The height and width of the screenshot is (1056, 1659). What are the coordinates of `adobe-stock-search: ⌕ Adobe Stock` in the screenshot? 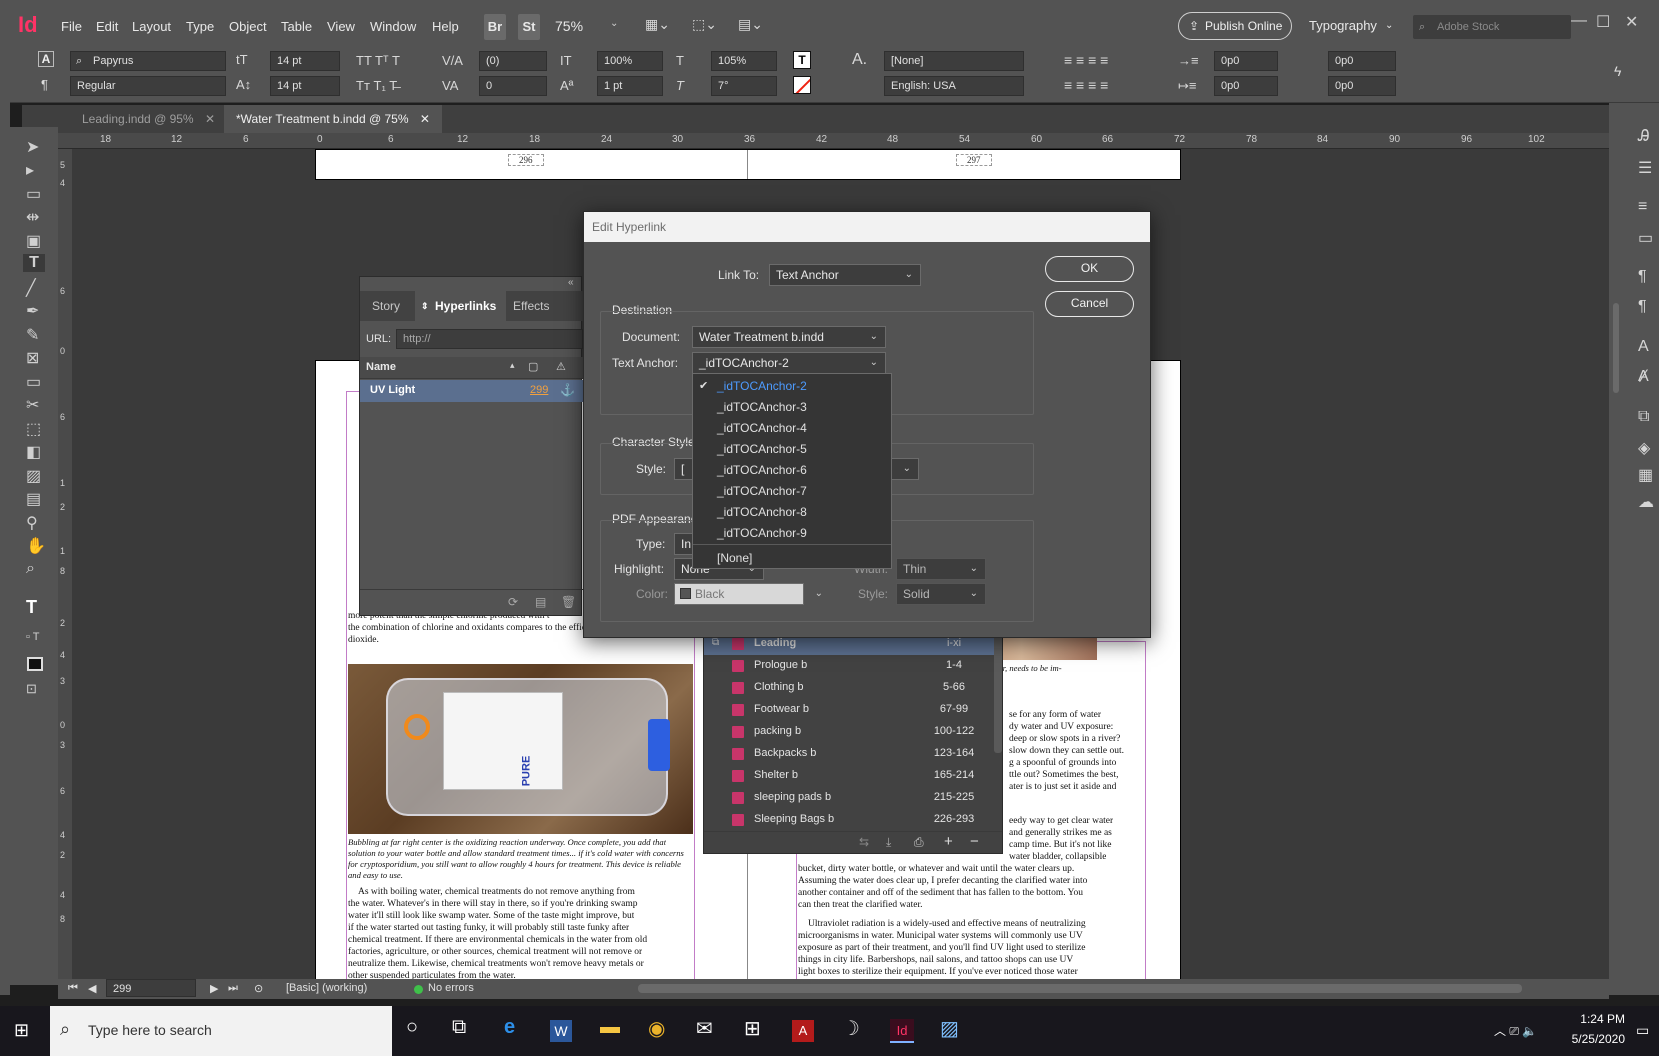 It's located at (1492, 27).